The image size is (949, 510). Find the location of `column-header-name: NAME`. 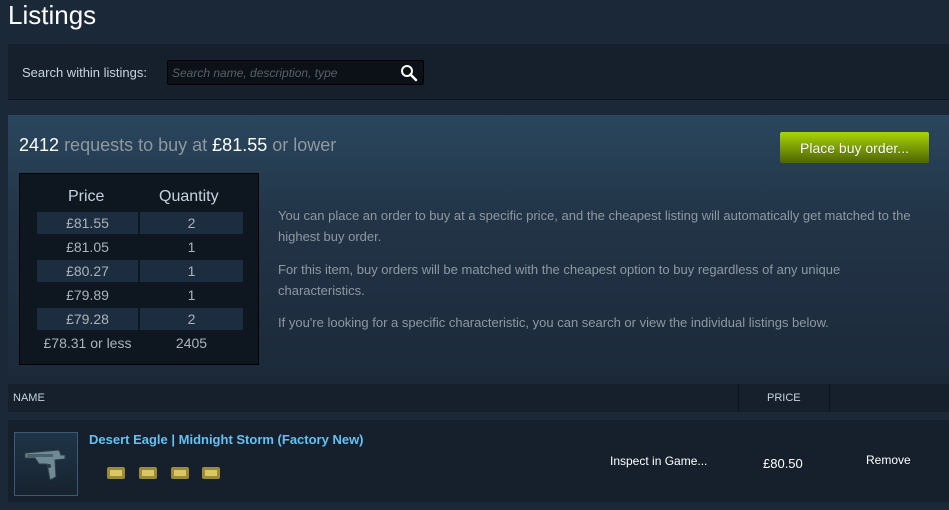

column-header-name: NAME is located at coordinates (29, 398).